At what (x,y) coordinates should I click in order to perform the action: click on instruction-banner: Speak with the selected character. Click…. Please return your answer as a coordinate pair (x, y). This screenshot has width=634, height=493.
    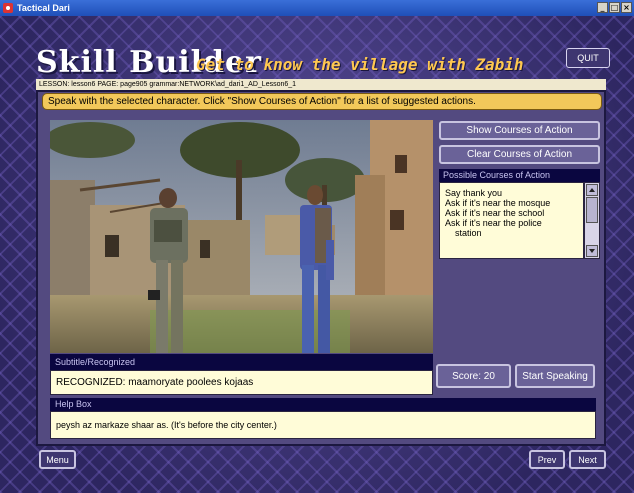
    Looking at the image, I should click on (322, 101).